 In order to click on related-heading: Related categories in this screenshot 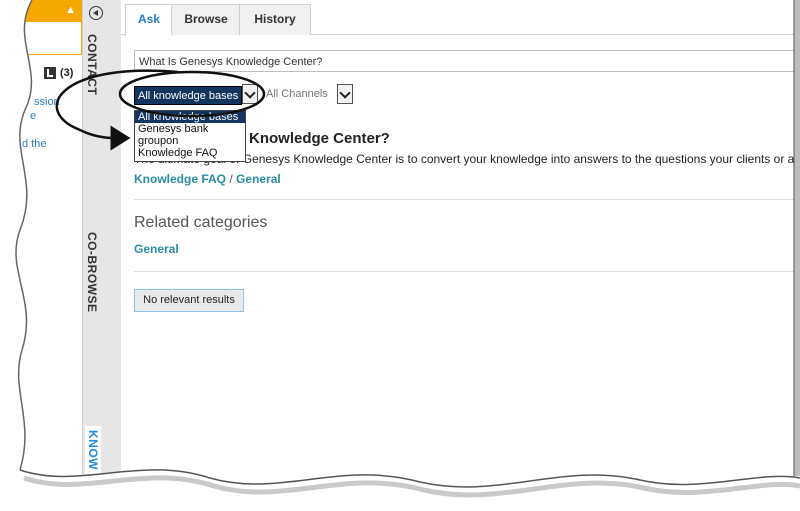, I will do `click(201, 222)`.